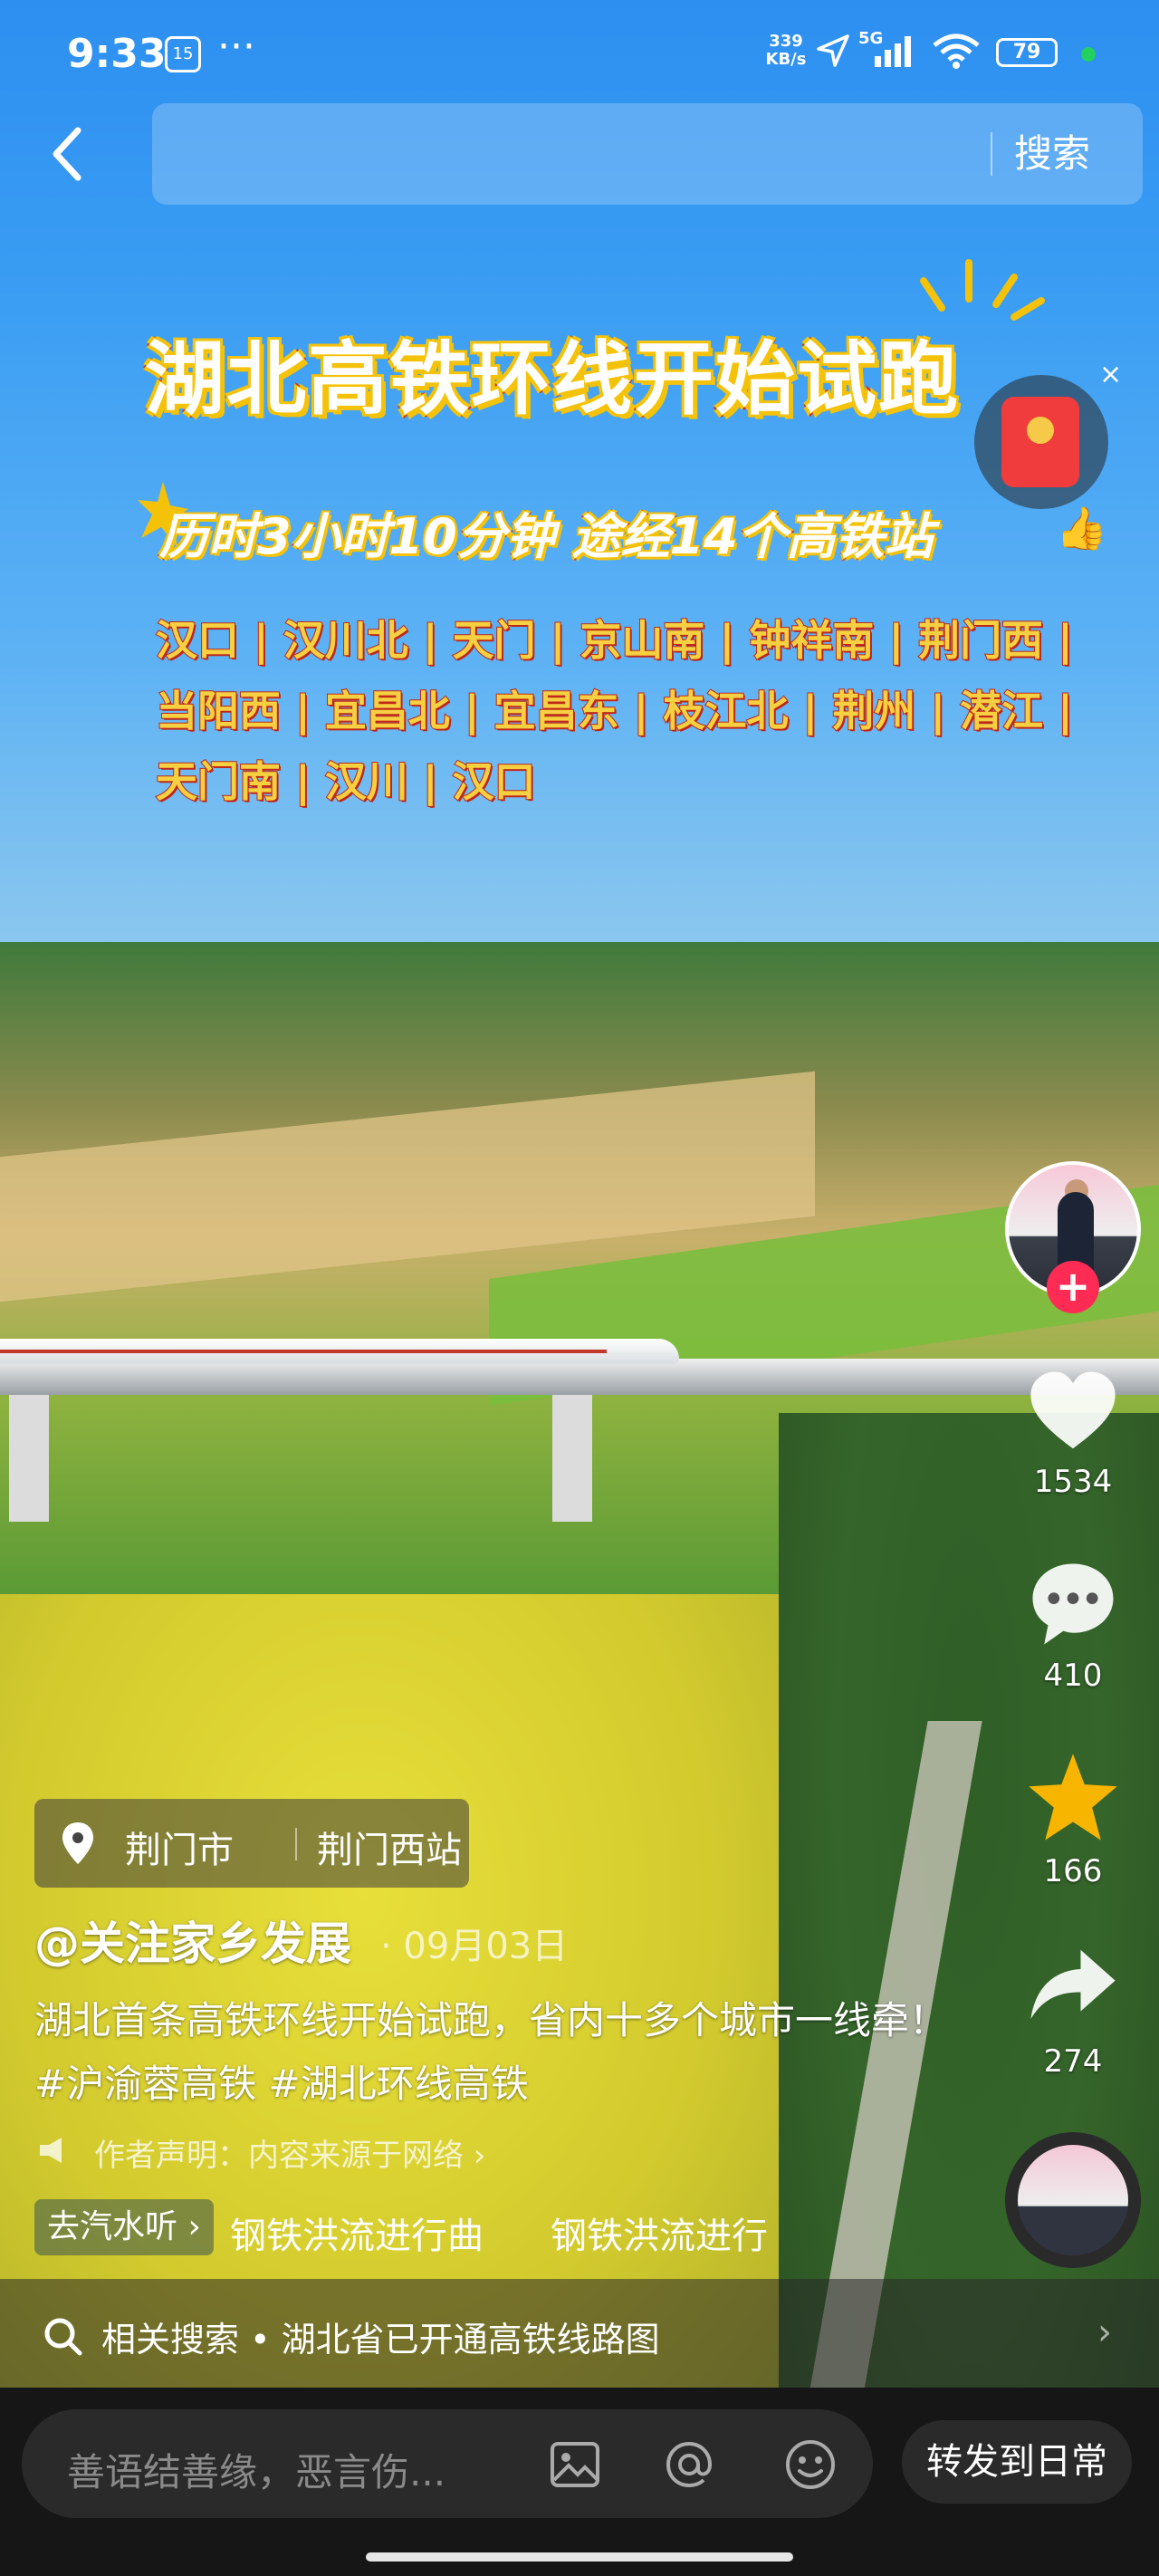  I want to click on more-notifications-icon: ···, so click(236, 47).